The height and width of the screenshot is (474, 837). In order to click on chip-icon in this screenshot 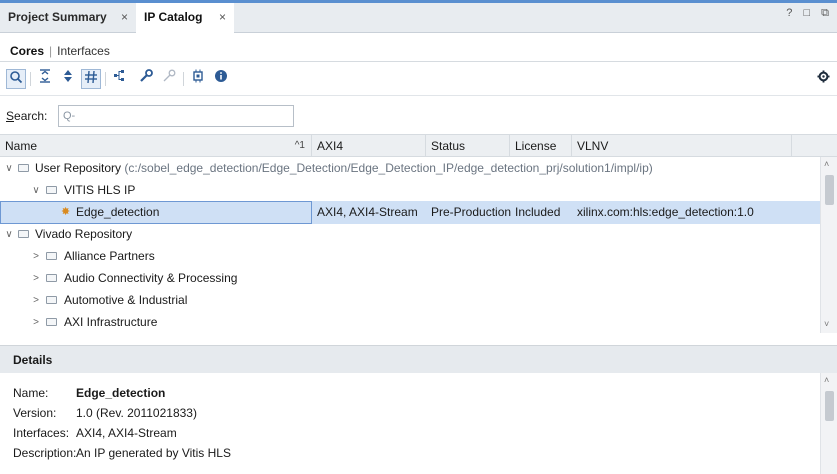, I will do `click(198, 79)`.